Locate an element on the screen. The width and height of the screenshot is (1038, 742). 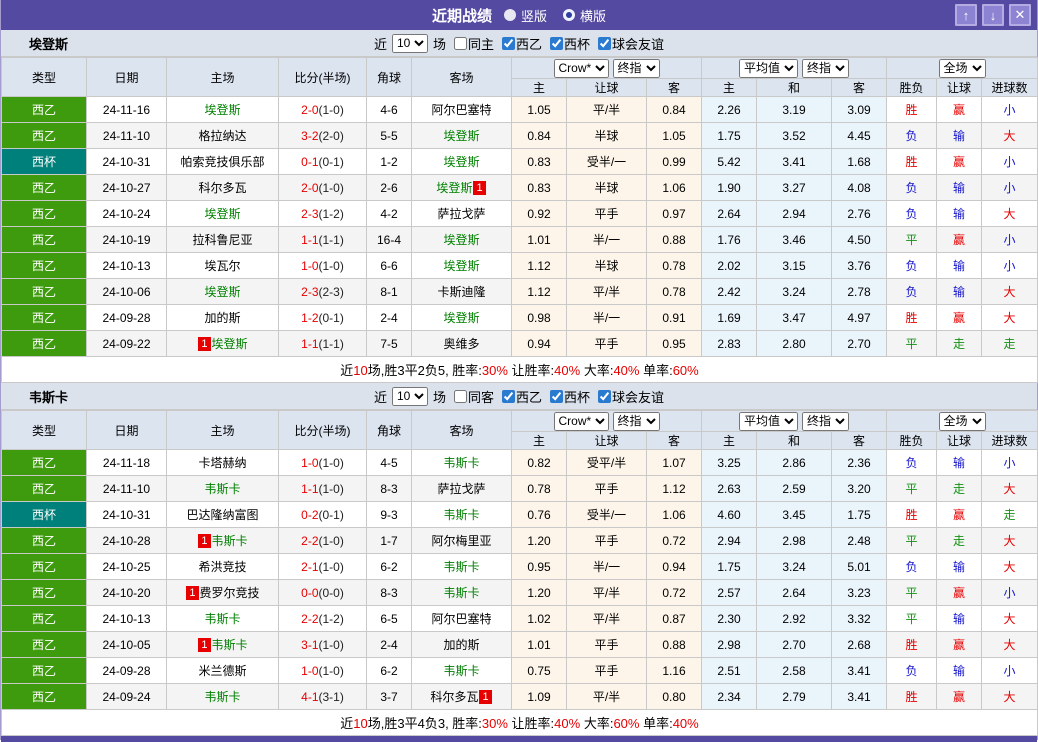
corner-score: 4-2 is located at coordinates (389, 213).